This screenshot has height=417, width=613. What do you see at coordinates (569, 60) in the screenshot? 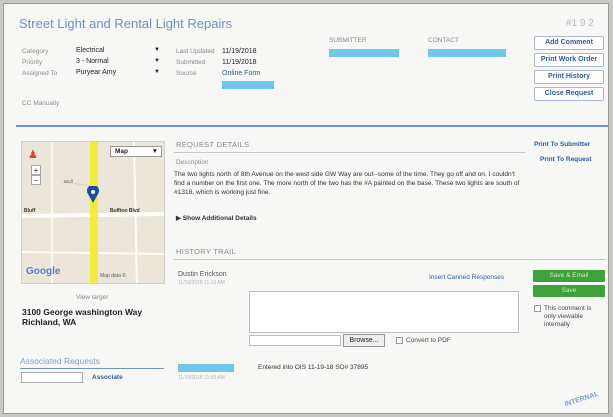
I see `print-work-order-button: Print Work Order` at bounding box center [569, 60].